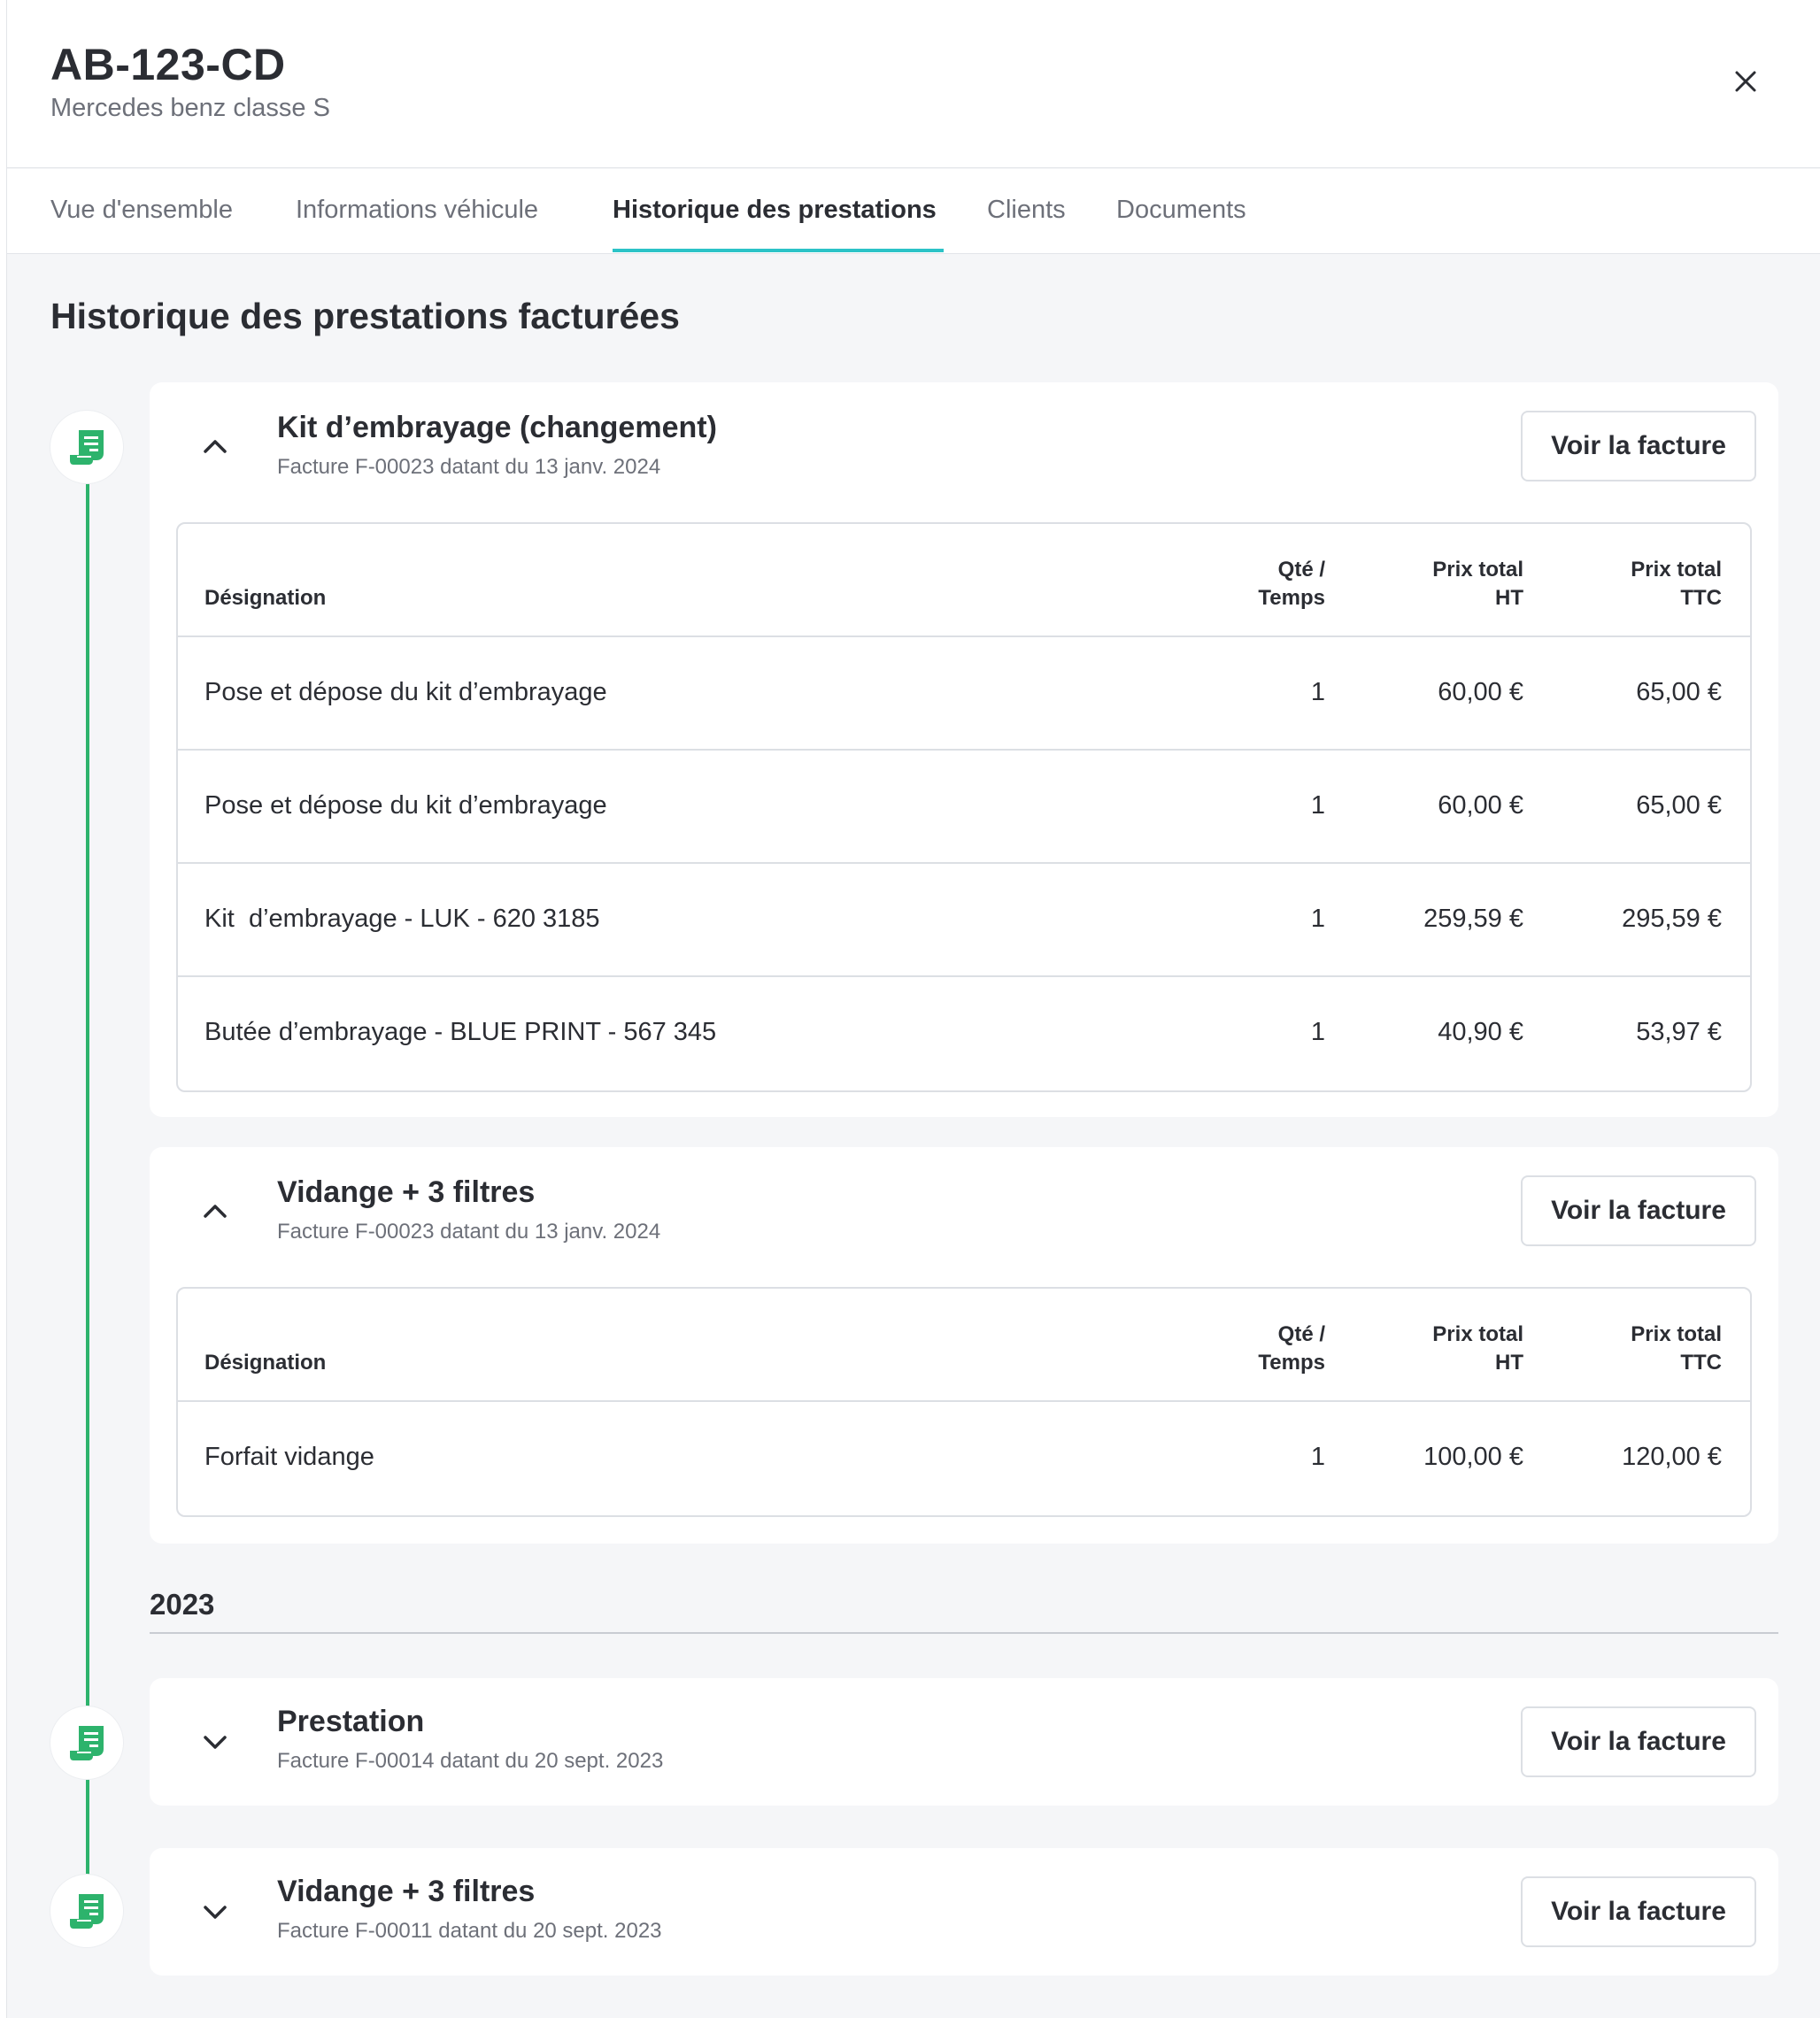 The image size is (1820, 2018). Describe the element at coordinates (469, 1931) in the screenshot. I see `invoice-subtitle: Facture F-00011 datant du 20 sept. 2023` at that location.